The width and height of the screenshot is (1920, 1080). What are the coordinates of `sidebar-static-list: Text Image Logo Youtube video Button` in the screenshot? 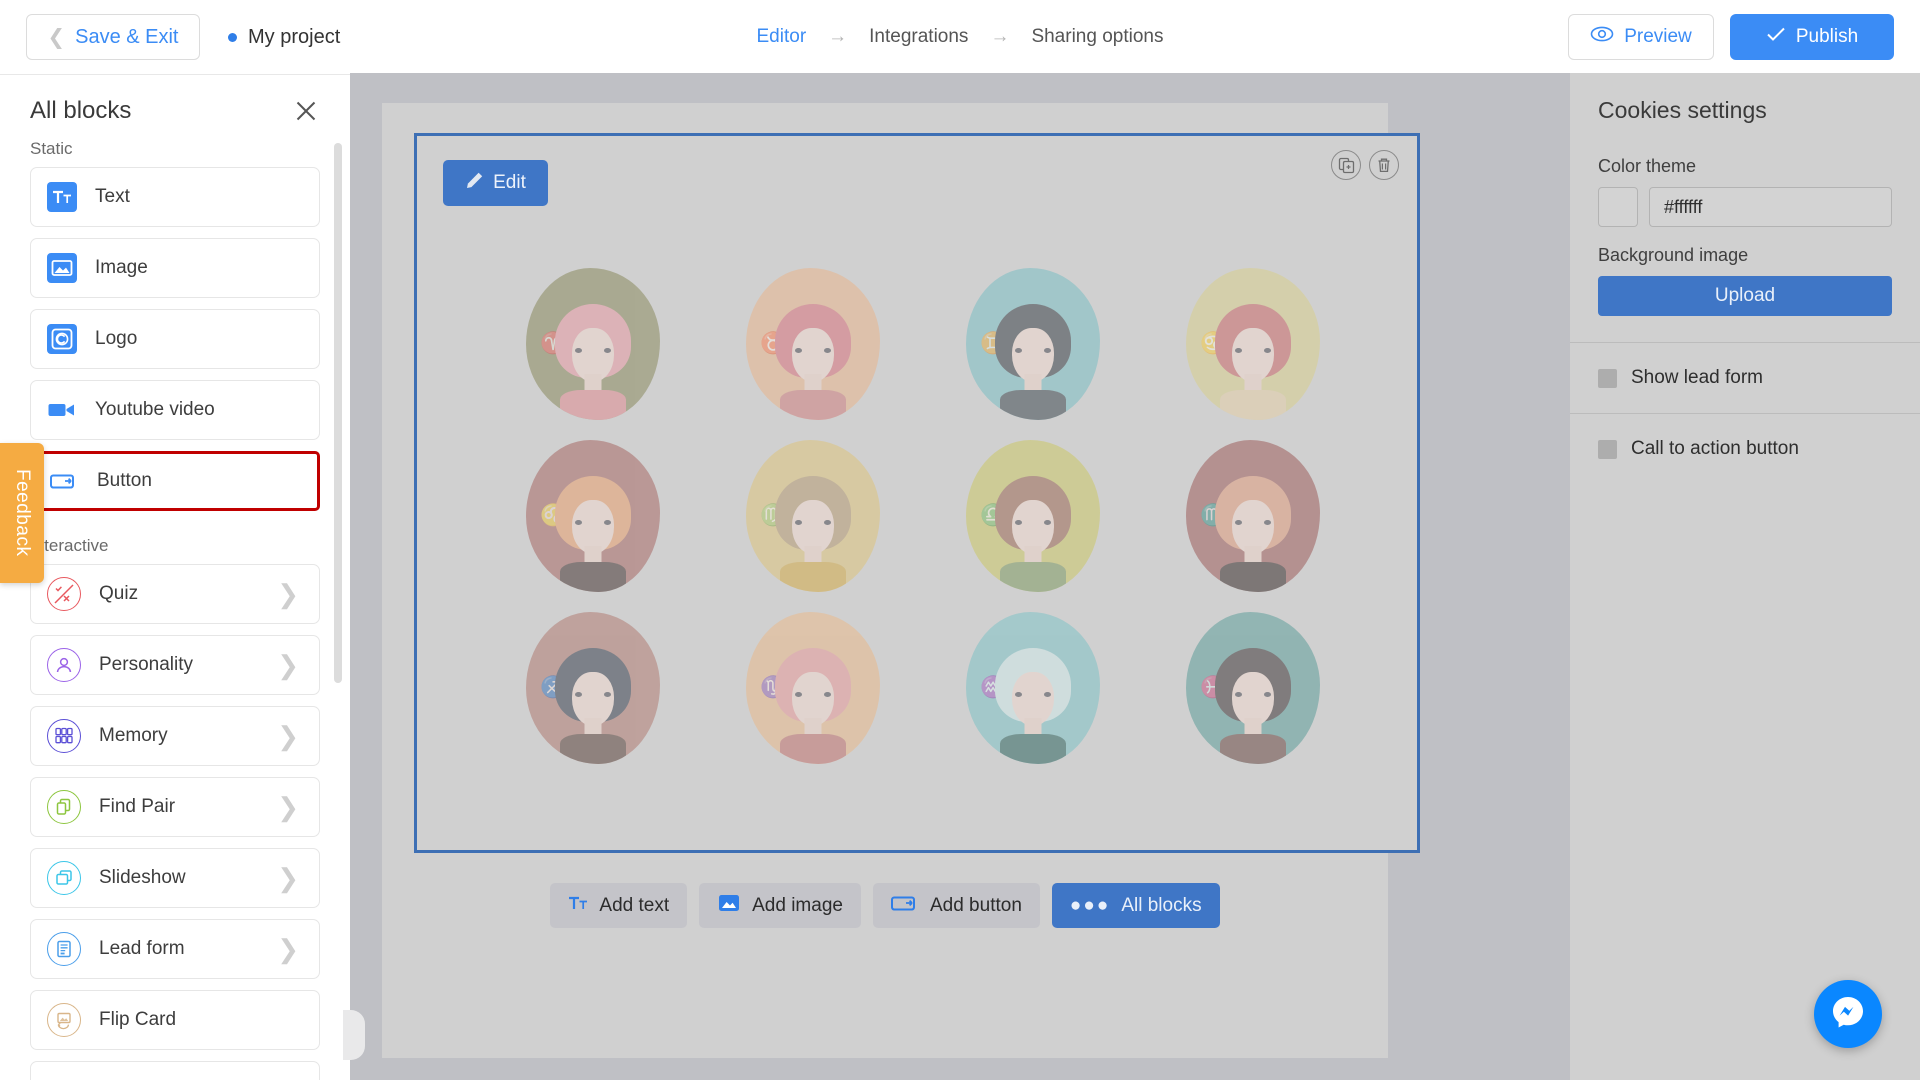 It's located at (175, 339).